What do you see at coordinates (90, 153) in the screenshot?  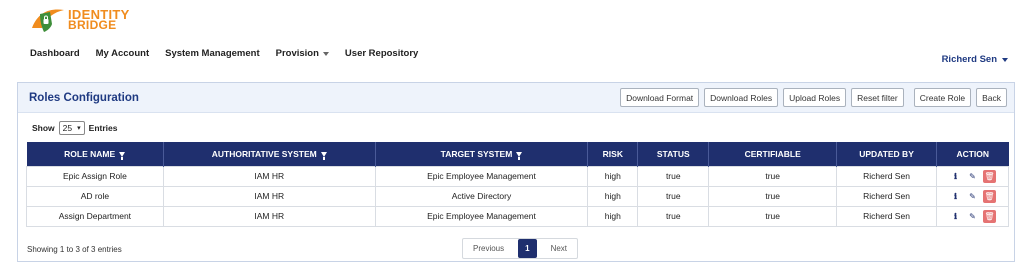 I see `col-role-name-label: ROLE NAME` at bounding box center [90, 153].